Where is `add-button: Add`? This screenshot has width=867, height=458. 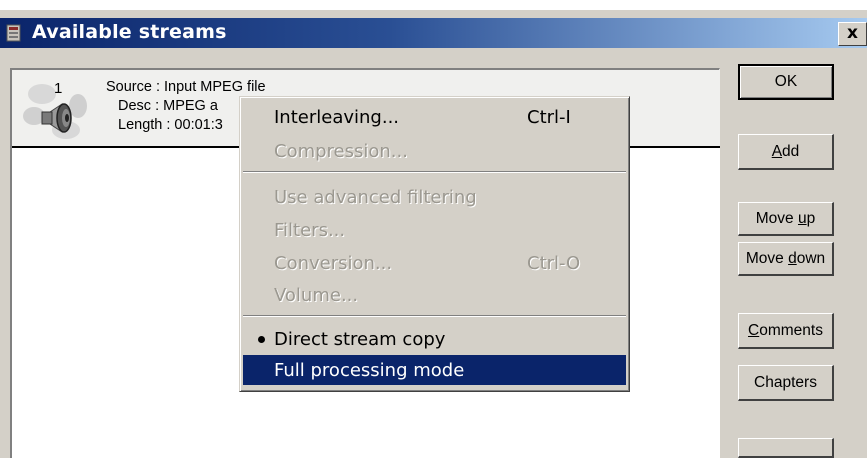
add-button: Add is located at coordinates (786, 152).